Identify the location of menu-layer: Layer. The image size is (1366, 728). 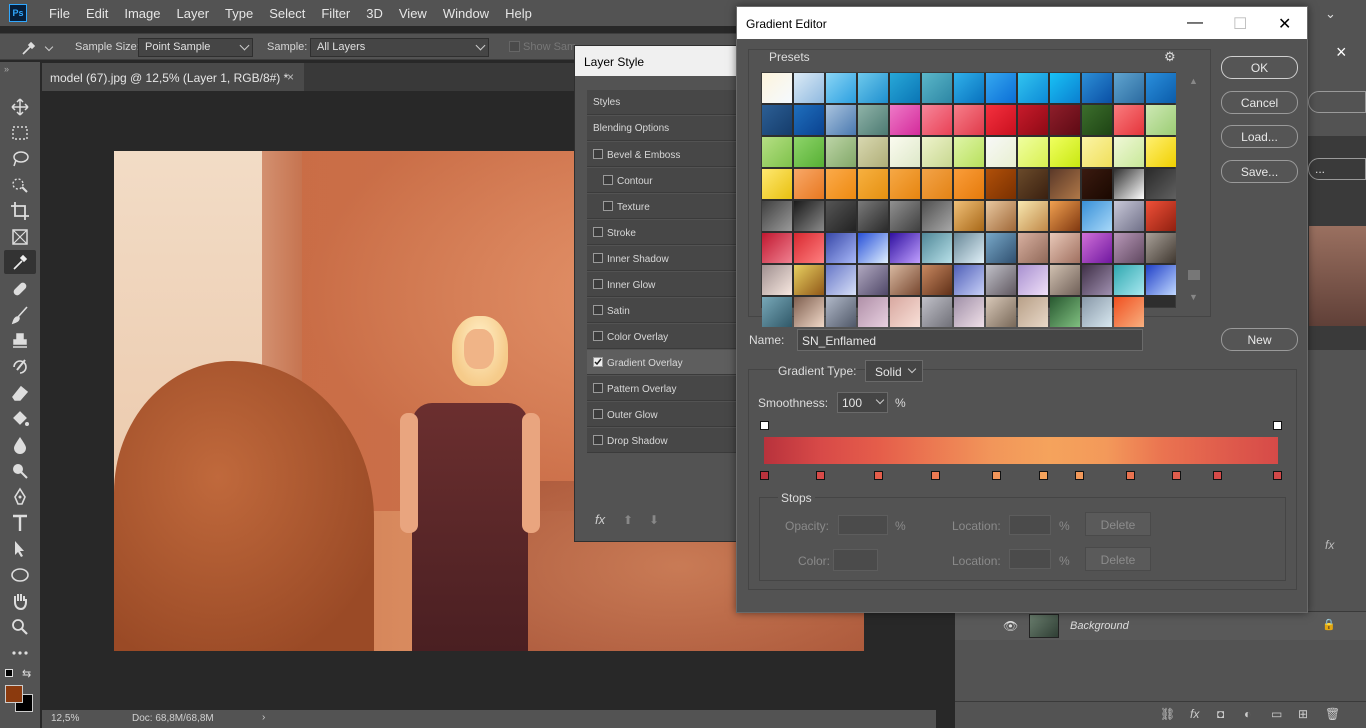
(193, 13).